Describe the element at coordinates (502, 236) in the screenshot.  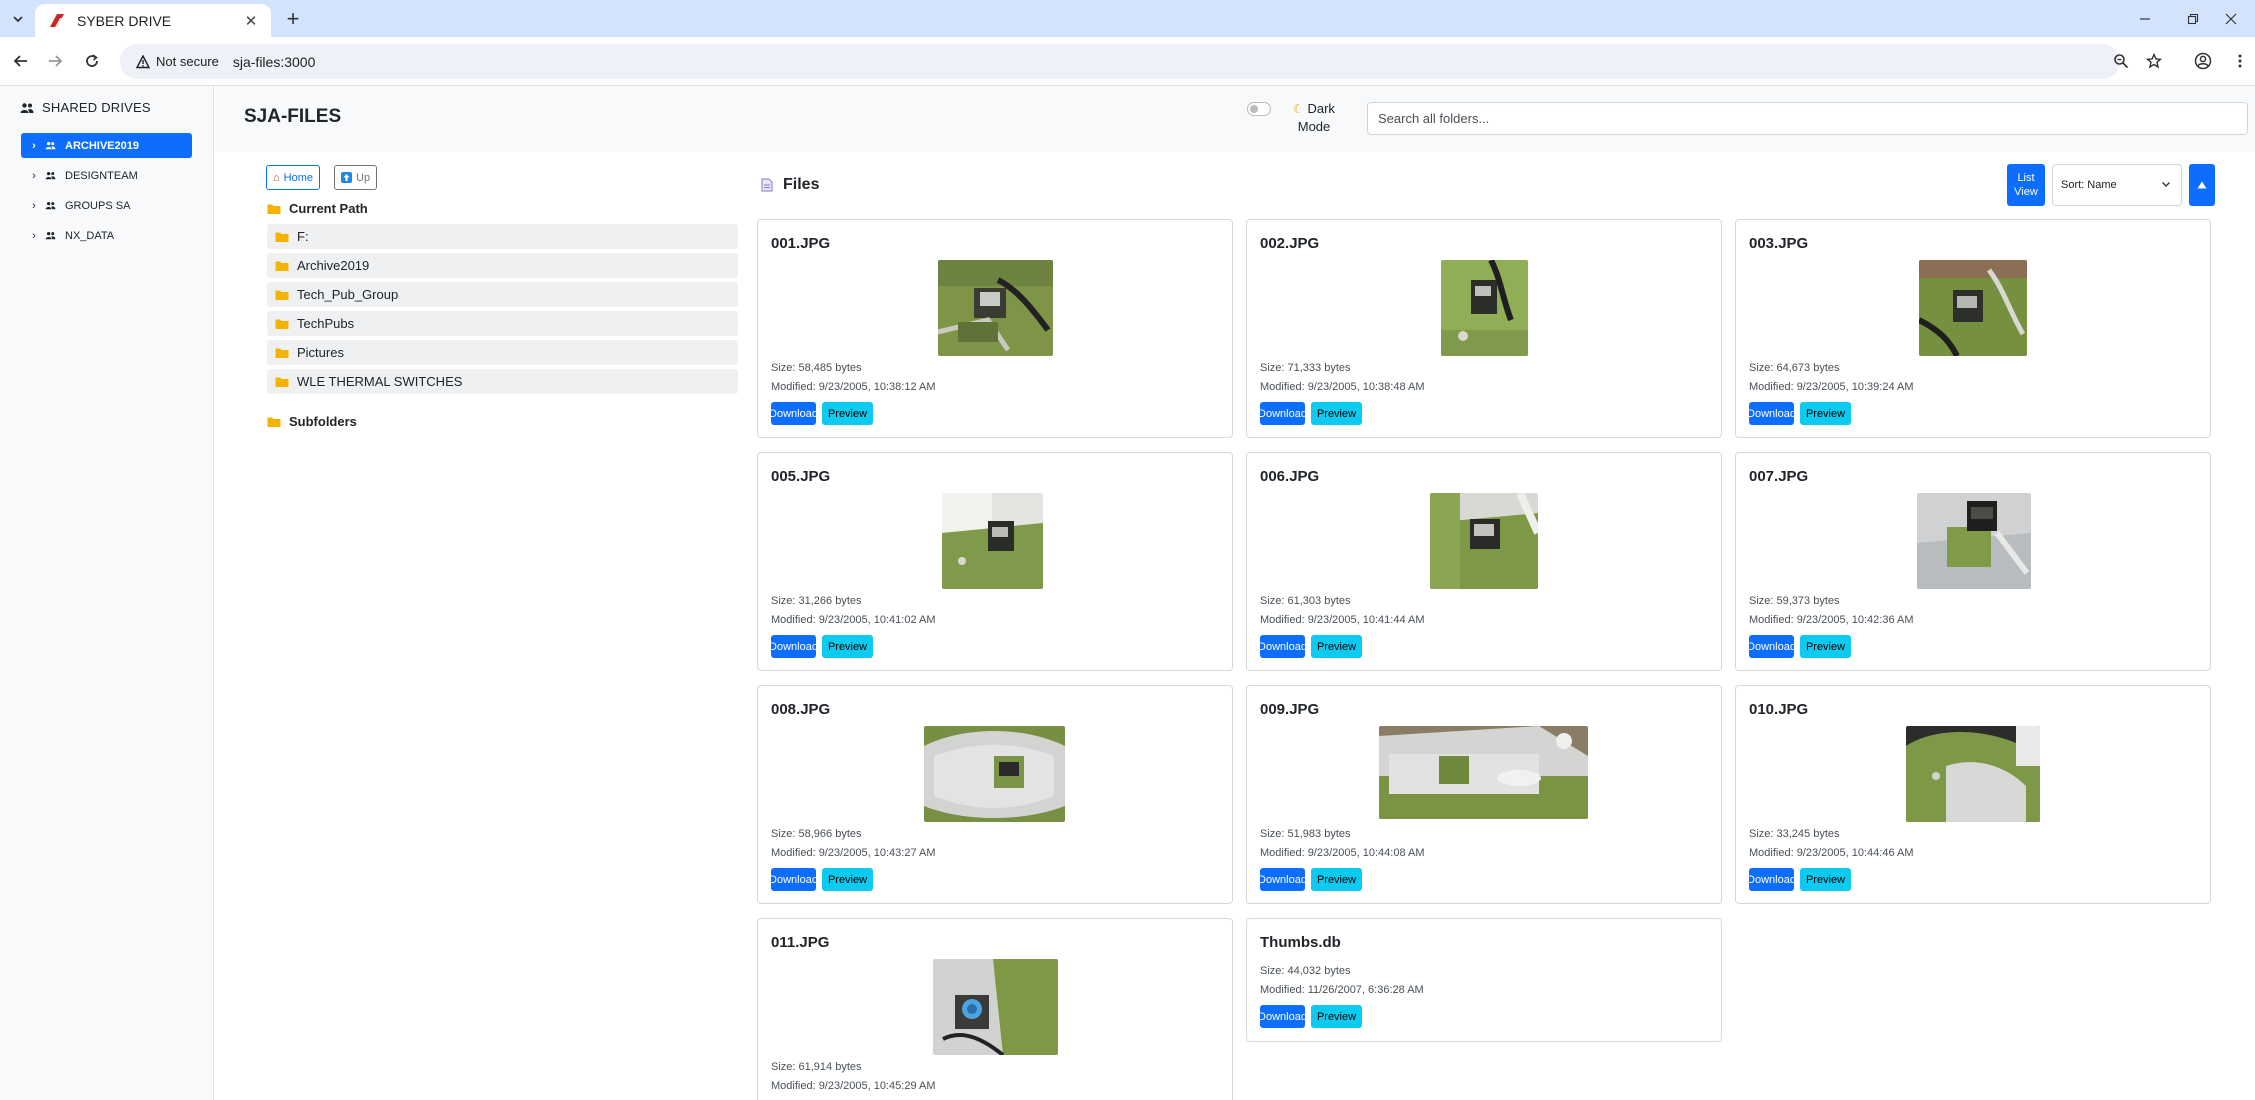
I see `path-item: F:` at that location.